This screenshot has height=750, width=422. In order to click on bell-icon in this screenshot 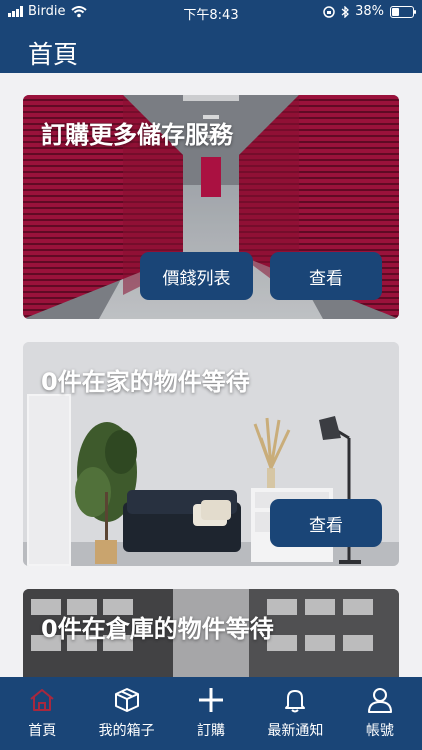, I will do `click(295, 701)`.